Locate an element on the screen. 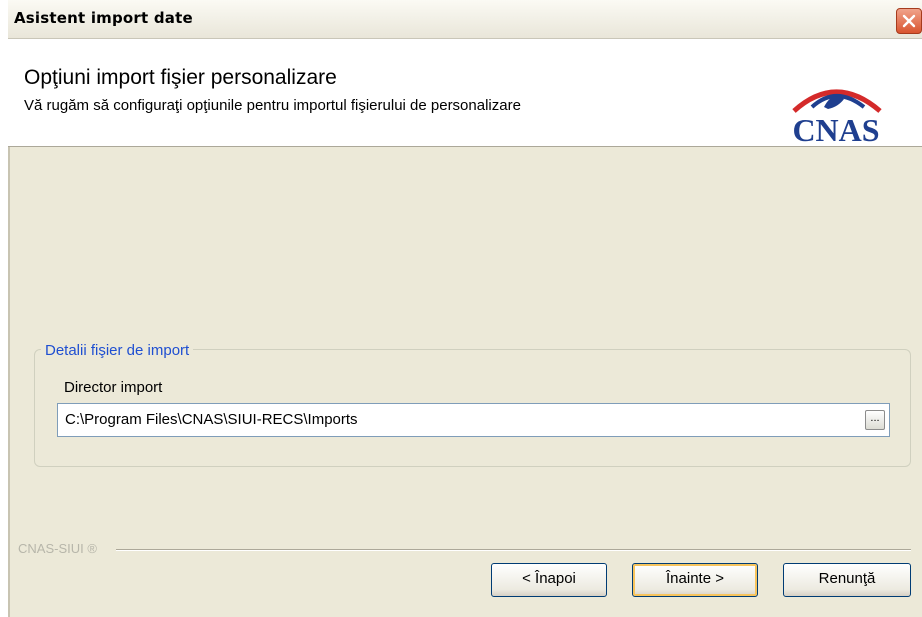  window-title: Asistent import date is located at coordinates (103, 18).